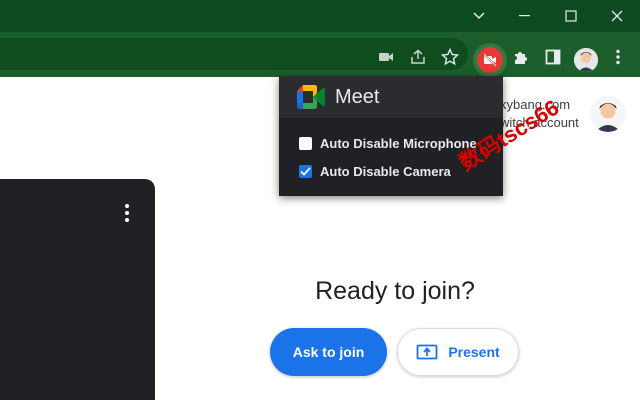  I want to click on tab-search-button, so click(479, 16).